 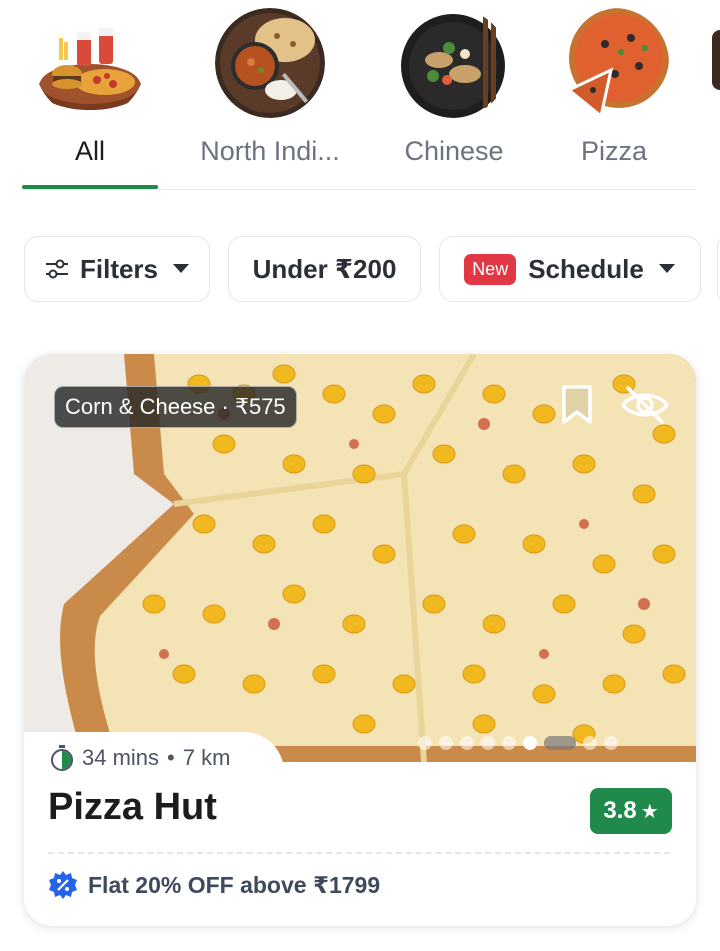 I want to click on sliders-icon, so click(x=57, y=269).